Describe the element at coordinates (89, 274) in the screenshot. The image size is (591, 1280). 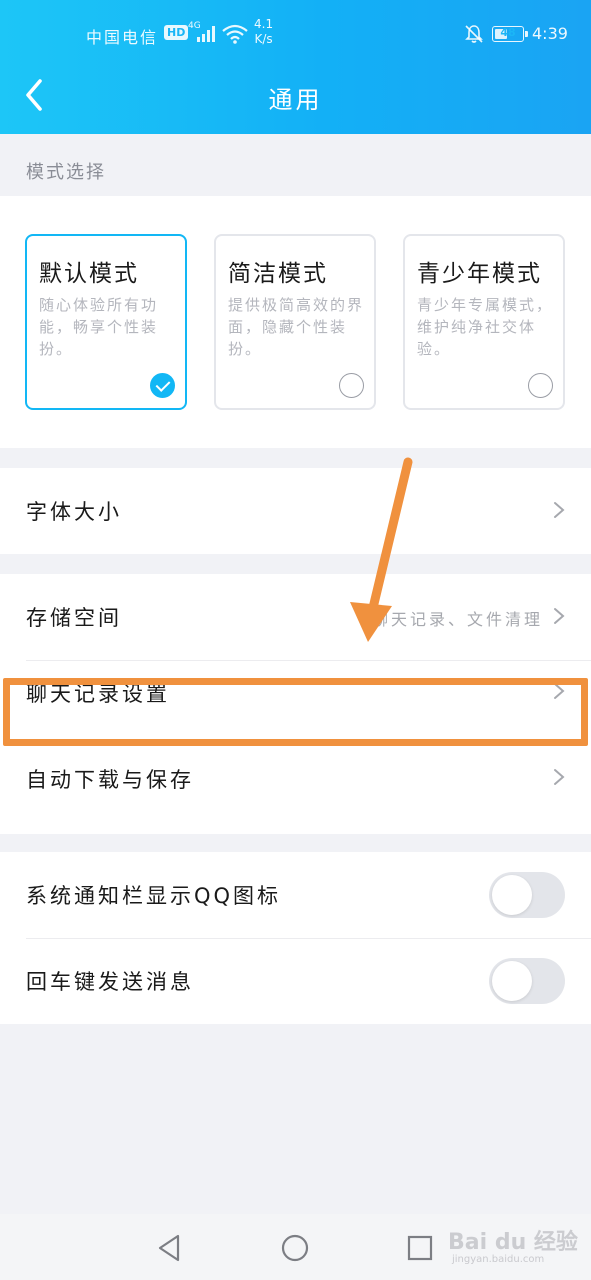
I see `mode-title: 默认模式` at that location.